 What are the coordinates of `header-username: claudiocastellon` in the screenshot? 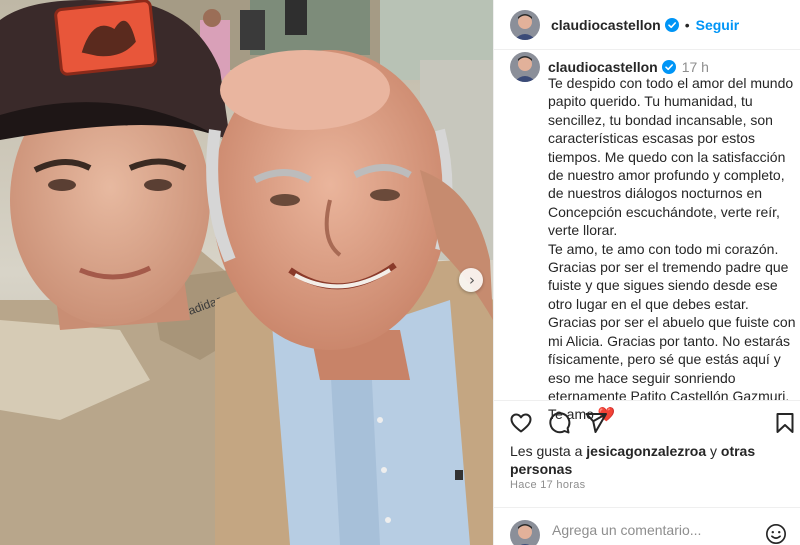 It's located at (606, 25).